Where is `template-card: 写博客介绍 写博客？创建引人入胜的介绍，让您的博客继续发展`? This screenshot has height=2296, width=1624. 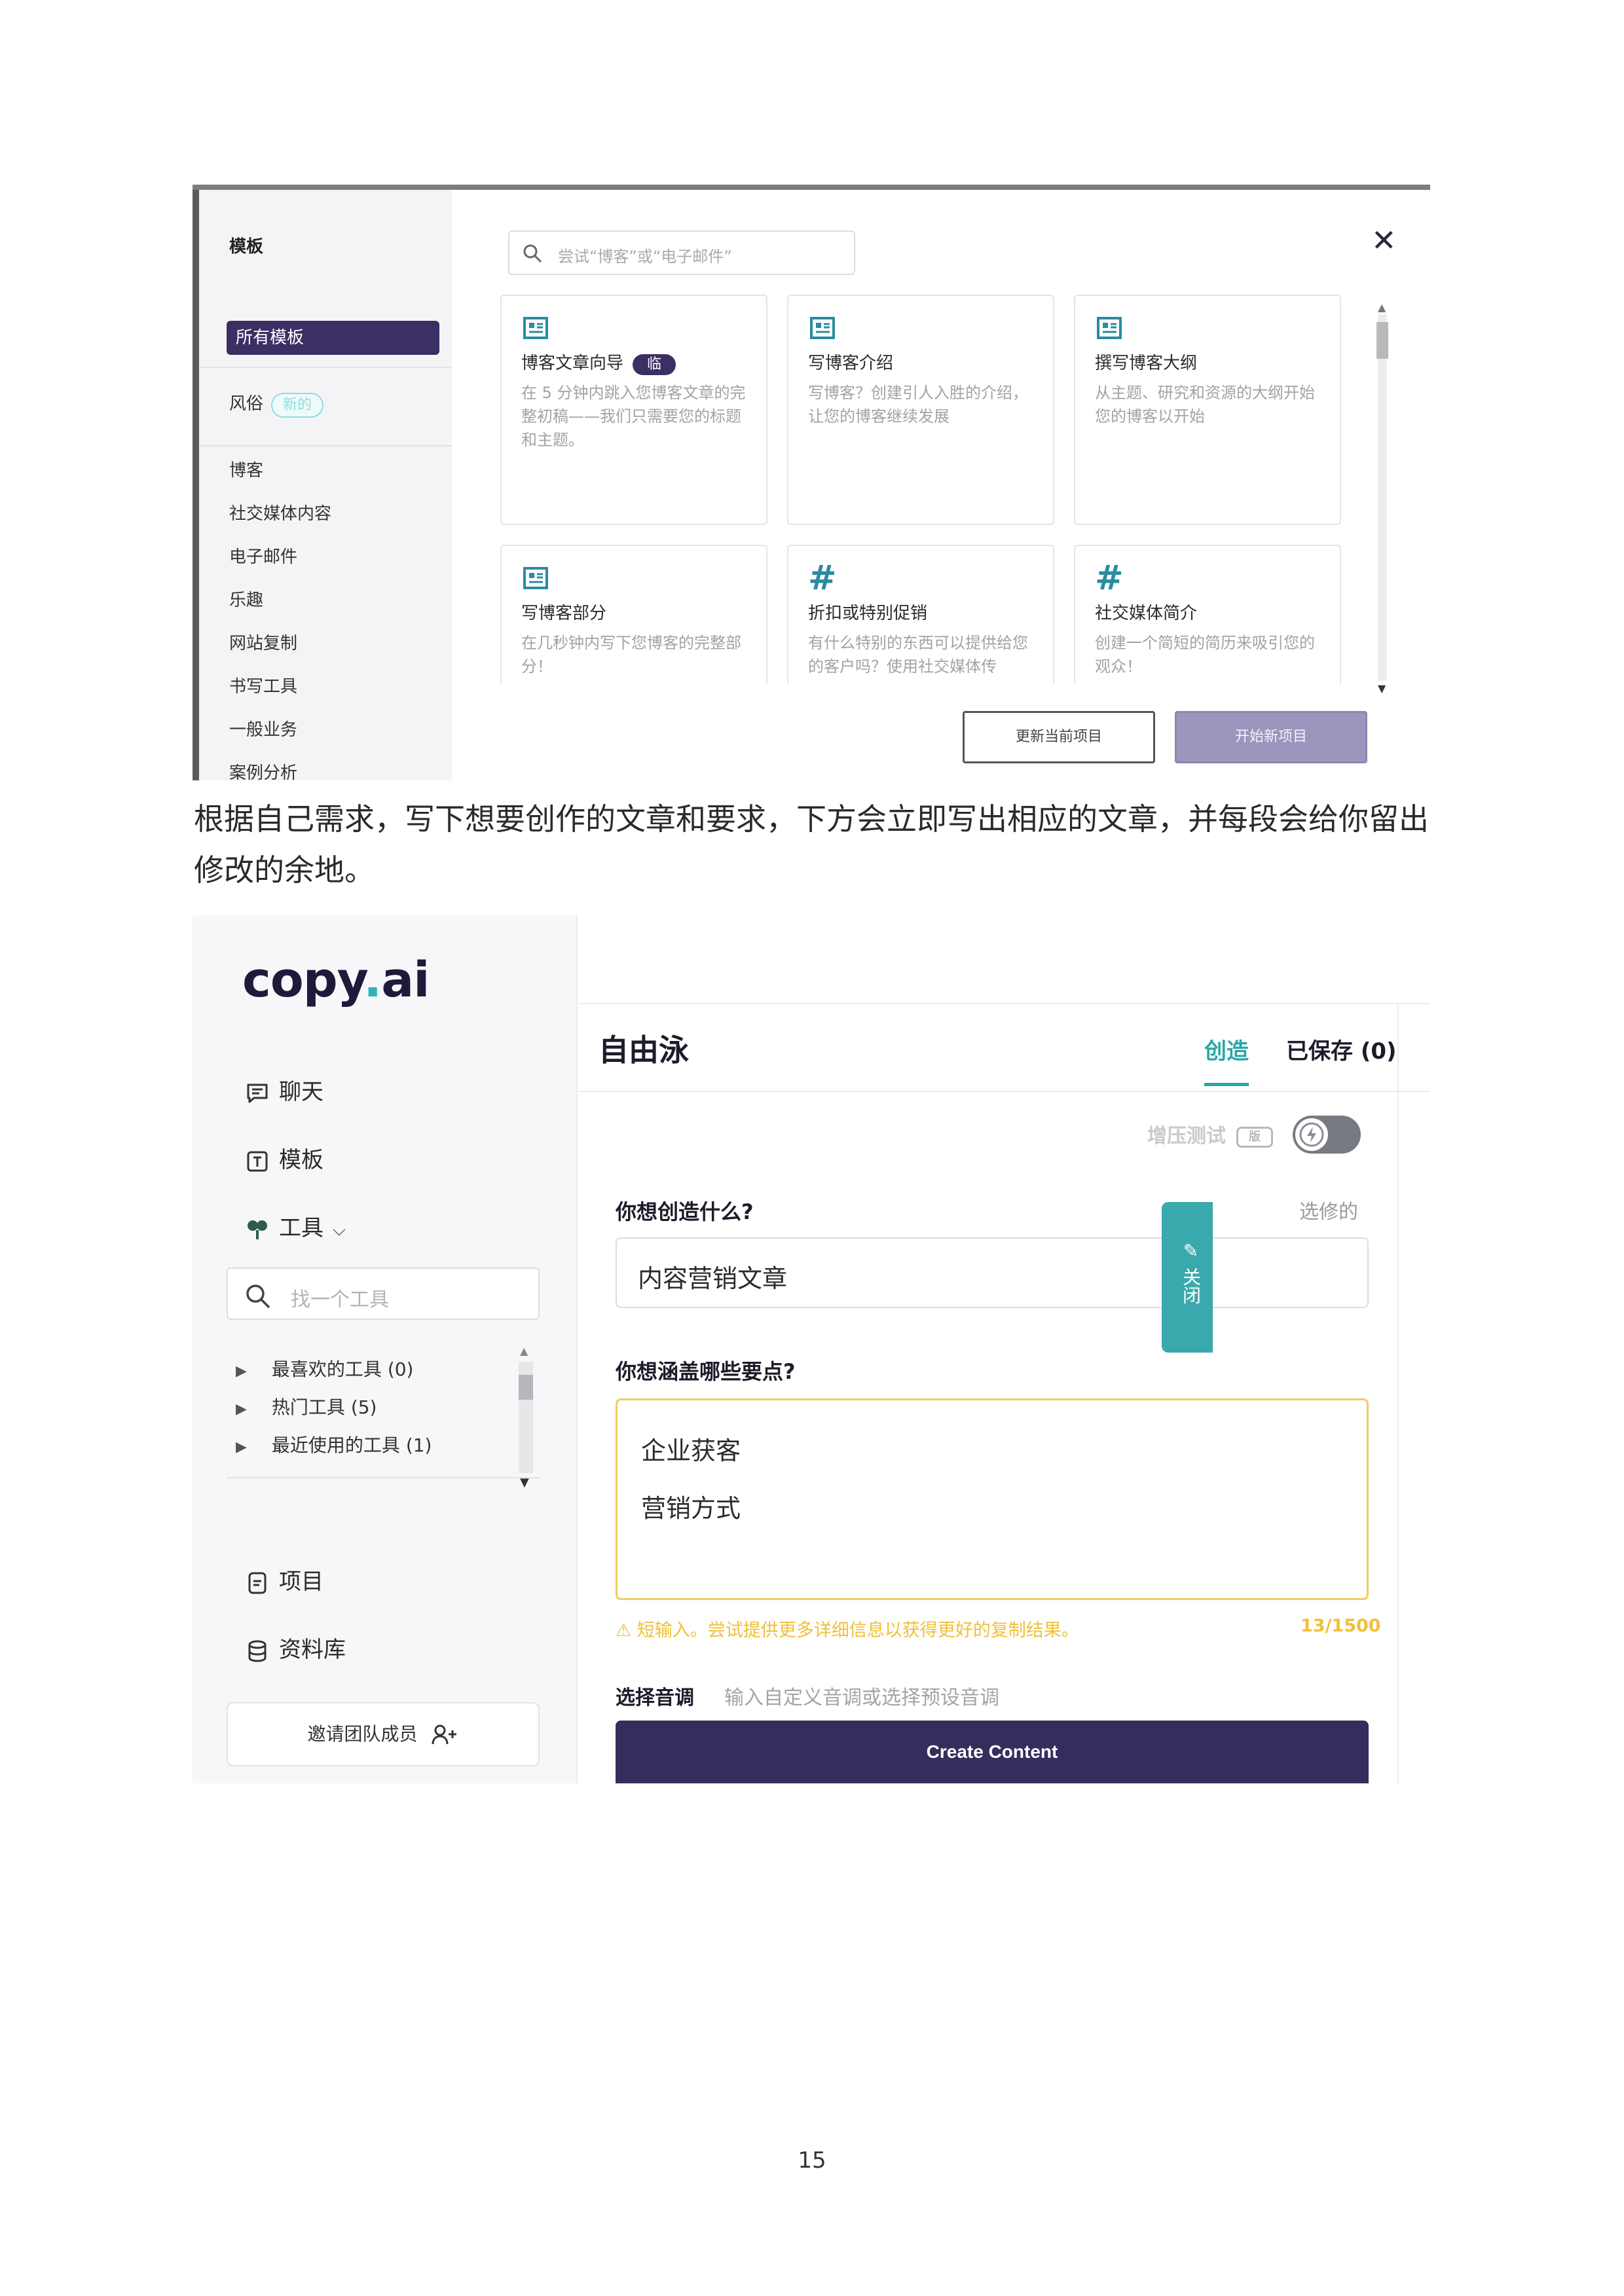 template-card: 写博客介绍 写博客？创建引人入胜的介绍，让您的博客继续发展 is located at coordinates (920, 410).